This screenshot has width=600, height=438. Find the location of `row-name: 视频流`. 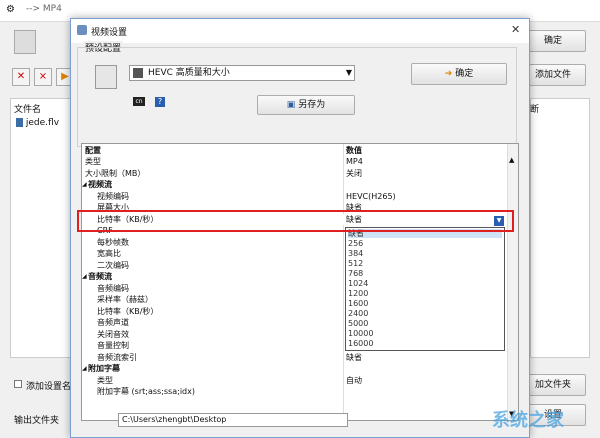

row-name: 视频流 is located at coordinates (100, 184).